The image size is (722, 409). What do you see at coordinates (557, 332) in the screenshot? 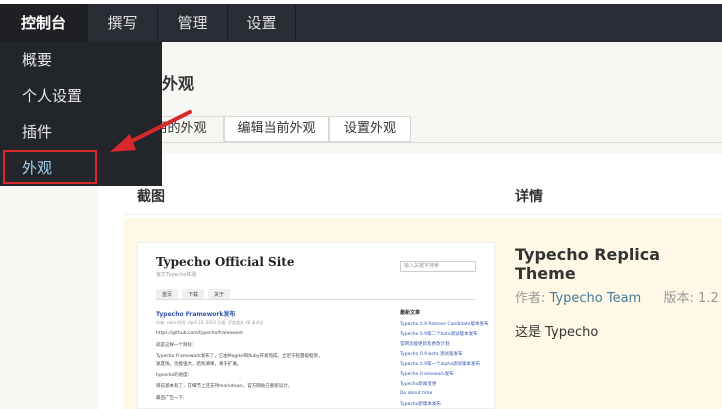
I see `theme-description: 这是 Typecho` at bounding box center [557, 332].